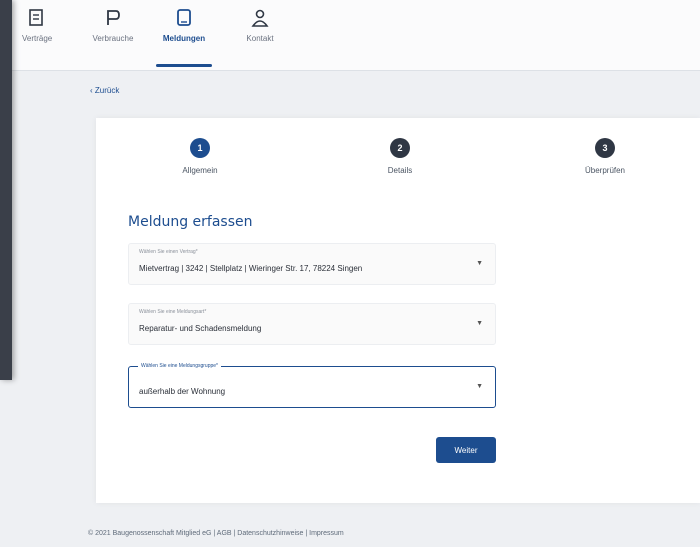 Image resolution: width=700 pixels, height=547 pixels. I want to click on step-number: 1, so click(200, 148).